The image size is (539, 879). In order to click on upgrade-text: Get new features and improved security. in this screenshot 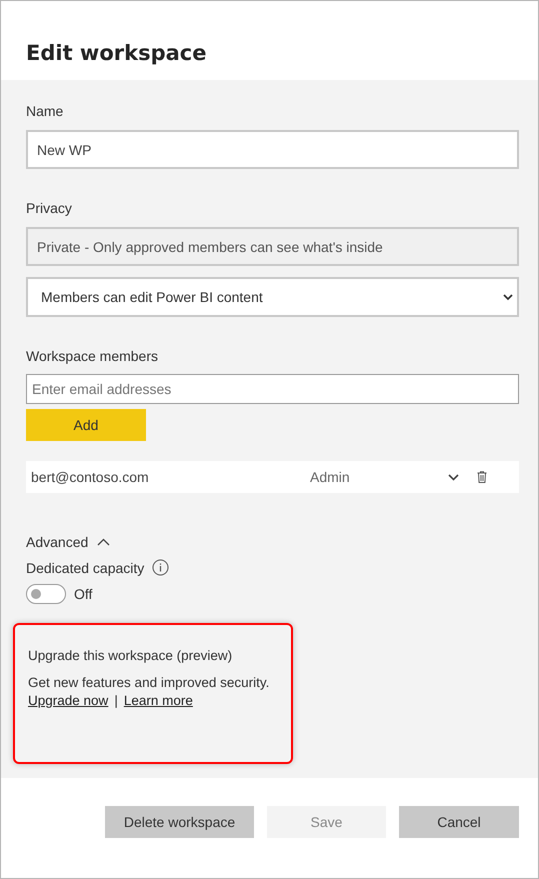, I will do `click(149, 682)`.